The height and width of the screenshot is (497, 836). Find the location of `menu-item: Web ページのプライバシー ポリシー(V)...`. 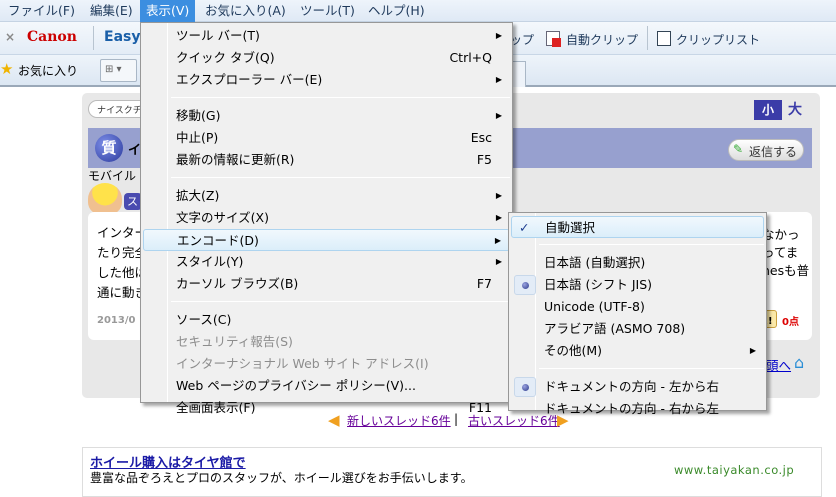

menu-item: Web ページのプライバシー ポリシー(V)... is located at coordinates (326, 386).